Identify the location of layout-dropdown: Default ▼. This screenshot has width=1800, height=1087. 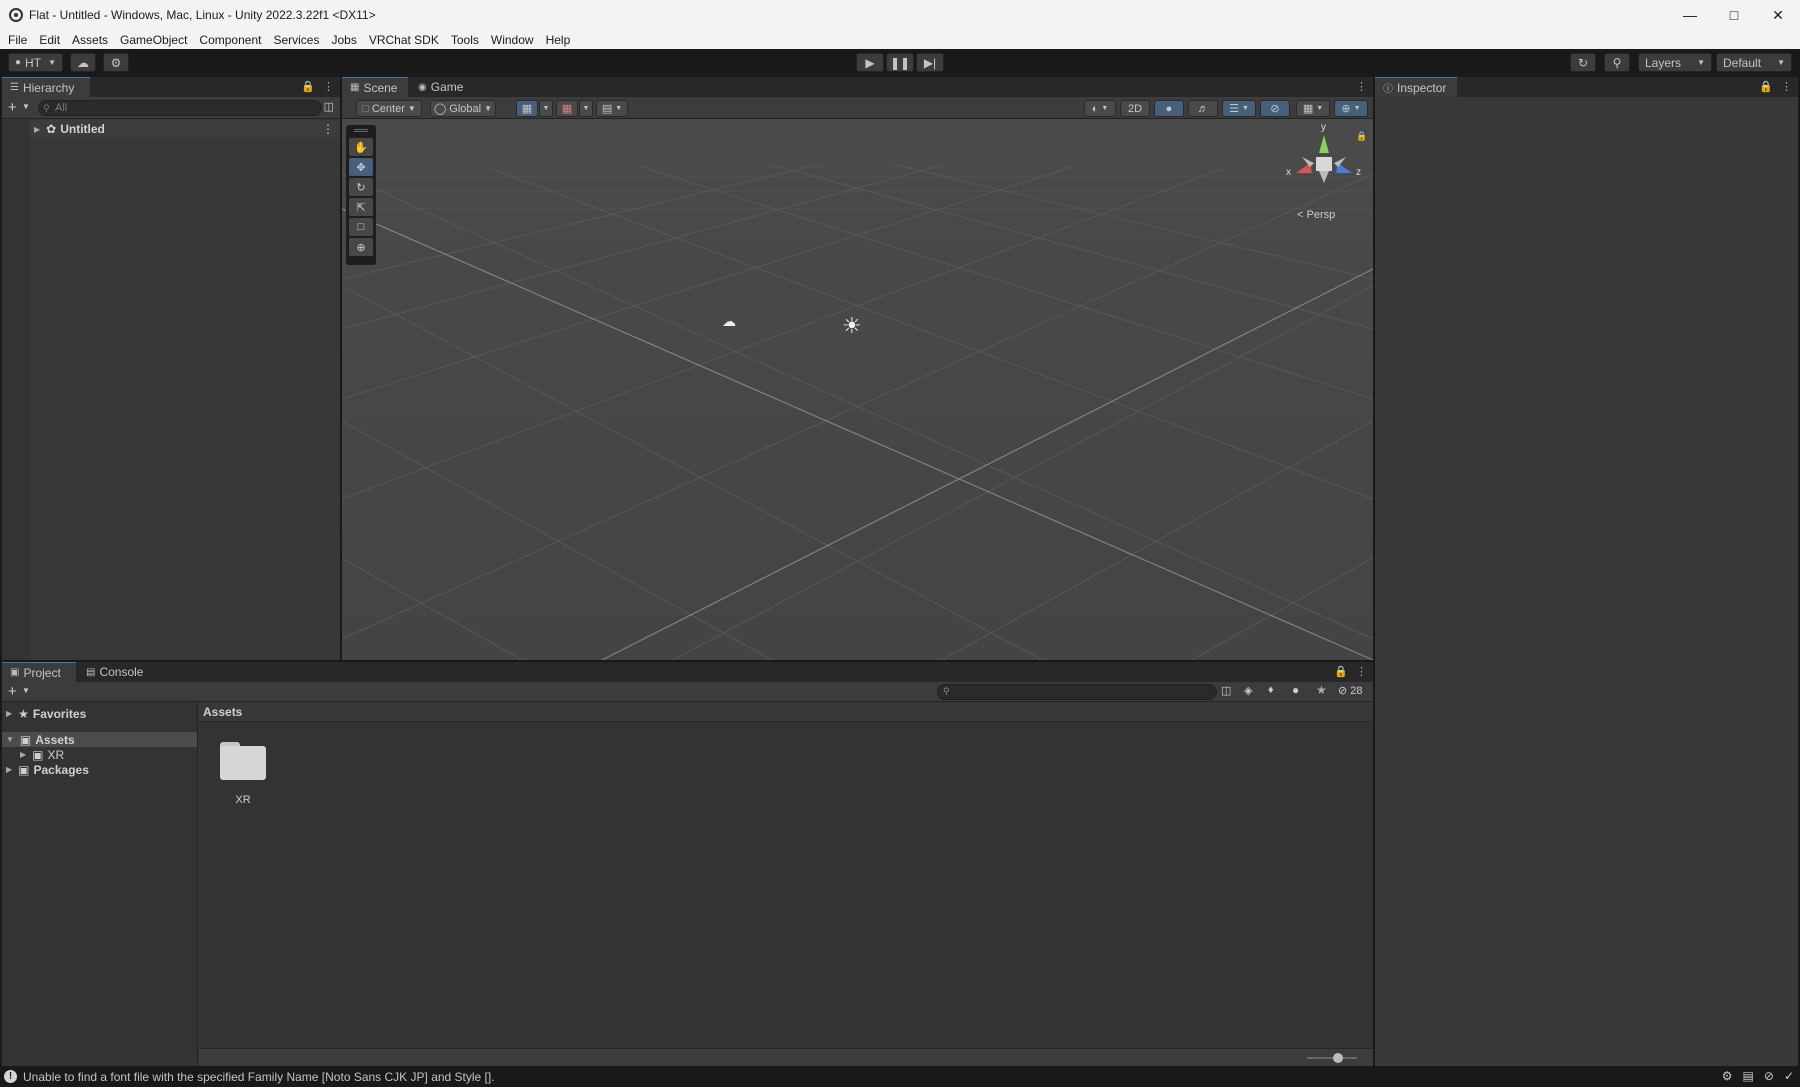
(1754, 62).